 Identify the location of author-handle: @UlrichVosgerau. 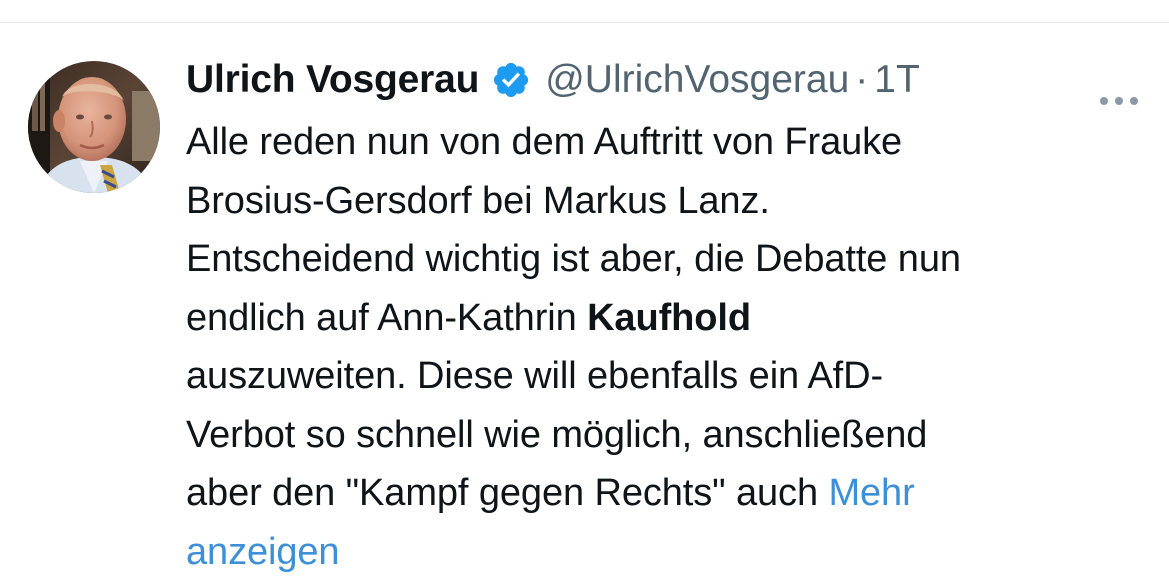
(697, 80).